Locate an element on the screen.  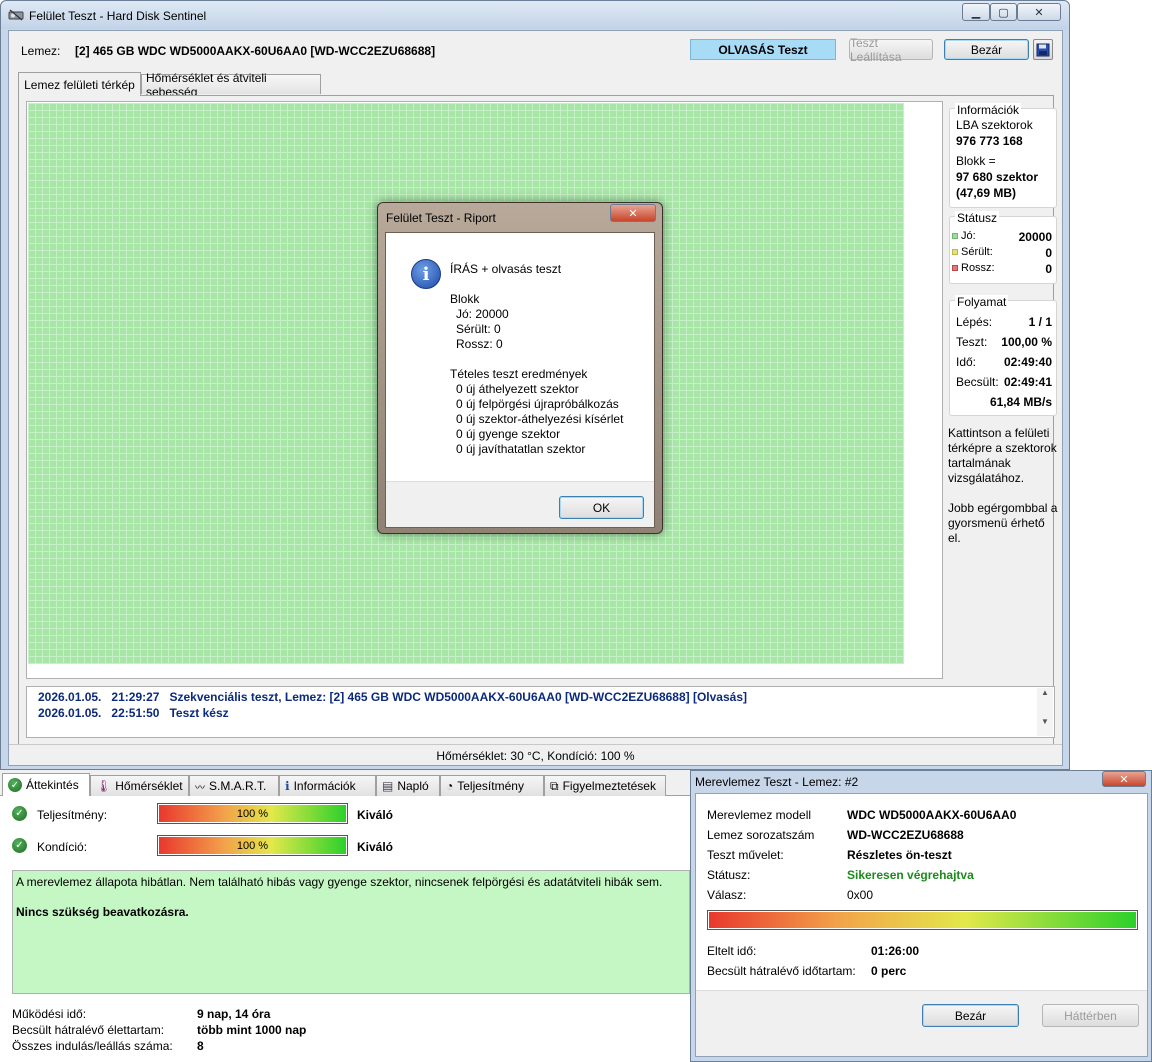
minimize-icon: ▁ is located at coordinates (976, 12).